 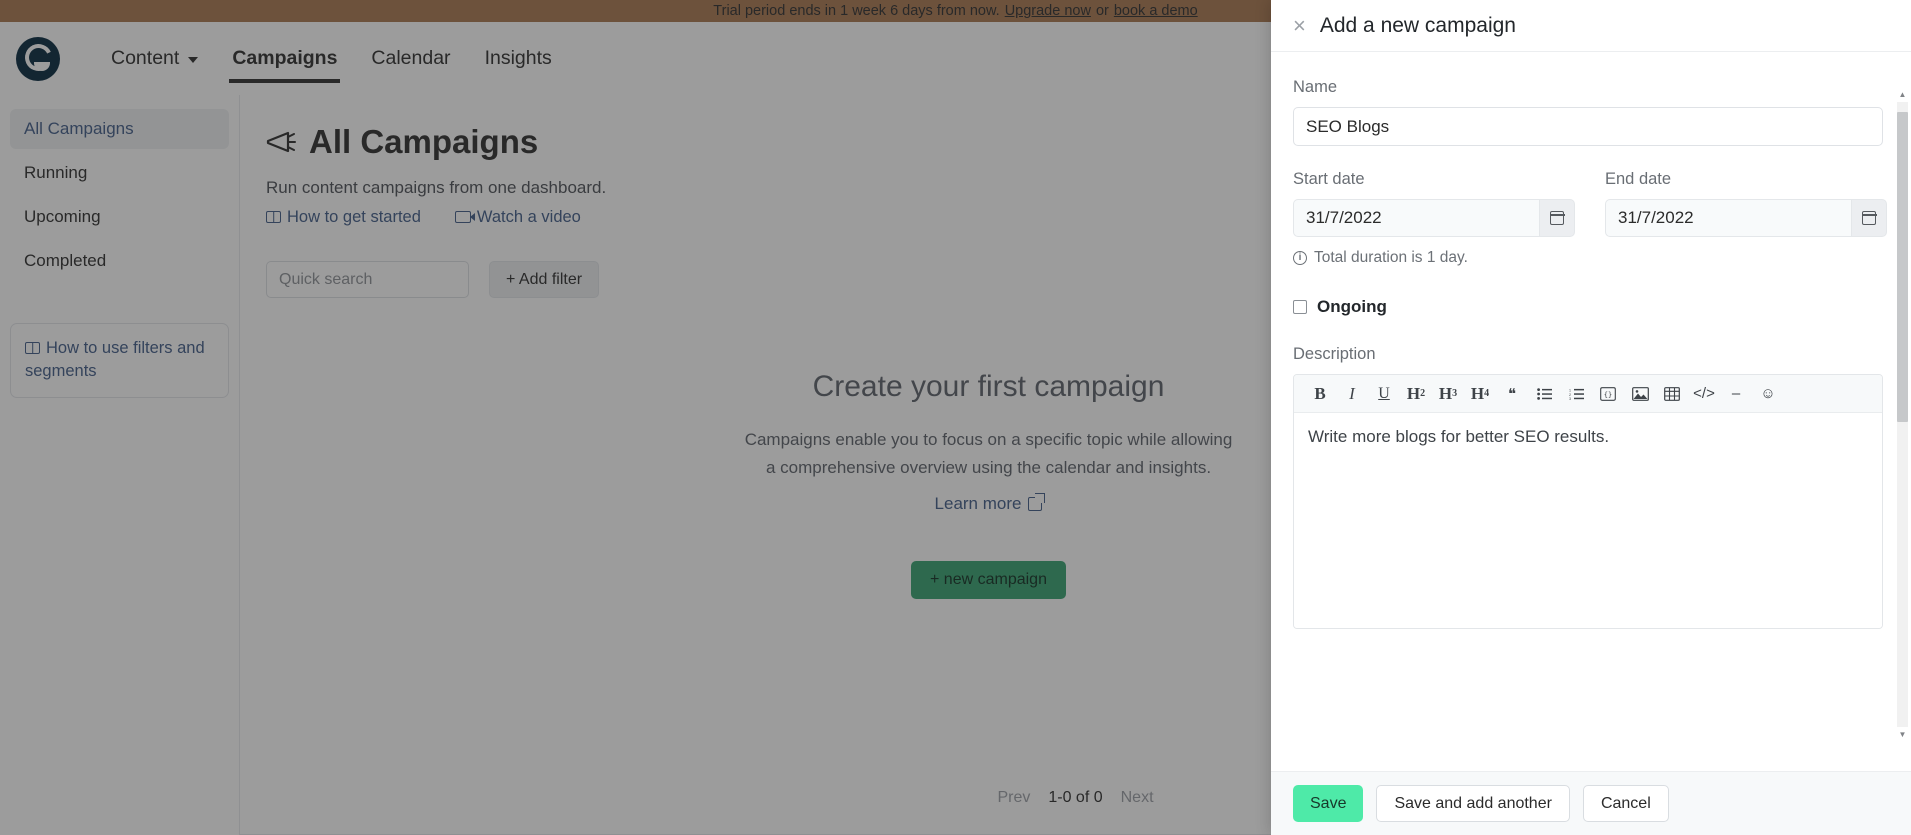 What do you see at coordinates (1588, 307) in the screenshot?
I see `ongoing-row: Ongoing` at bounding box center [1588, 307].